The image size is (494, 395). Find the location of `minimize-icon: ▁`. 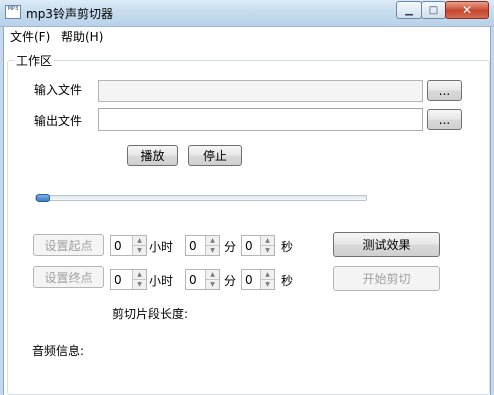

minimize-icon: ▁ is located at coordinates (409, 10).